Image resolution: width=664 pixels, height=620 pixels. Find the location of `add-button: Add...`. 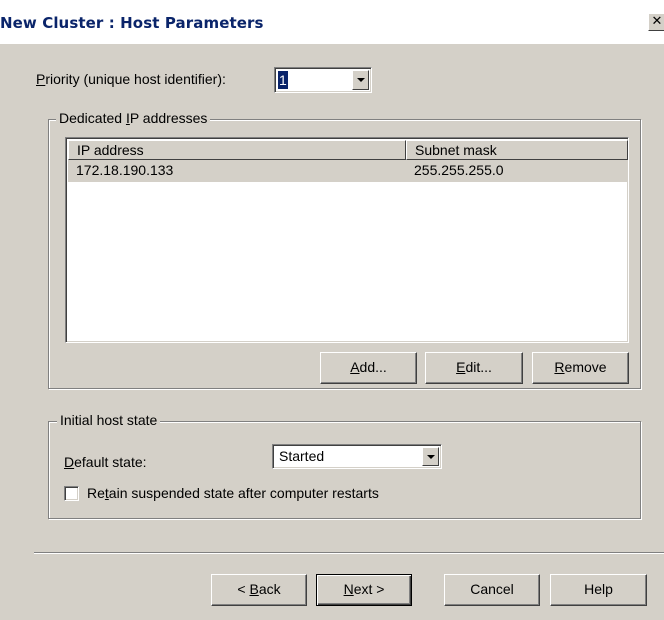

add-button: Add... is located at coordinates (368, 368).